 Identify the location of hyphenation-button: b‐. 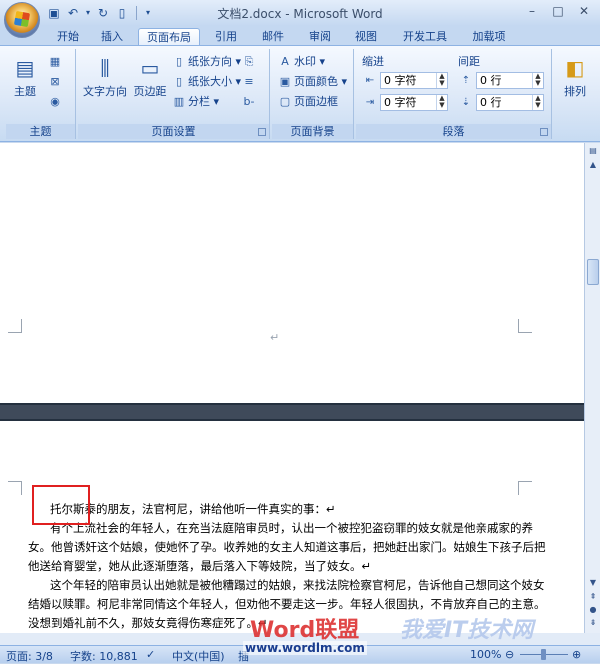
(250, 102).